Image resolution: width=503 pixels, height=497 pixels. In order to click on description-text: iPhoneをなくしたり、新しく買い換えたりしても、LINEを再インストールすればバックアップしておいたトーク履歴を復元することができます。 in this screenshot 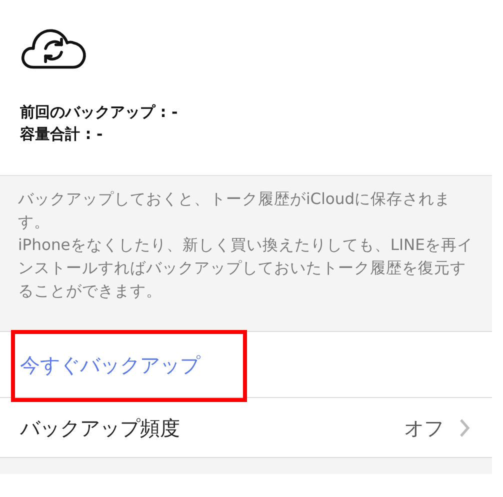, I will do `click(246, 268)`.